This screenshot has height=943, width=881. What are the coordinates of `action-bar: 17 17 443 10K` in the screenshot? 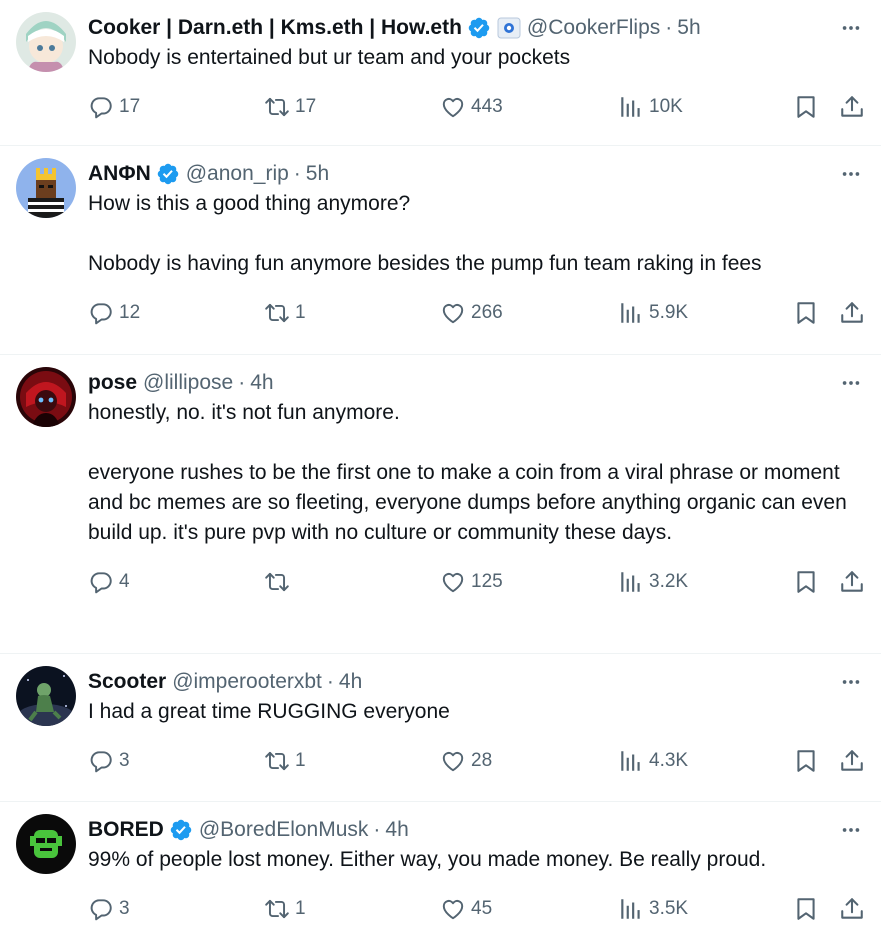 It's located at (476, 107).